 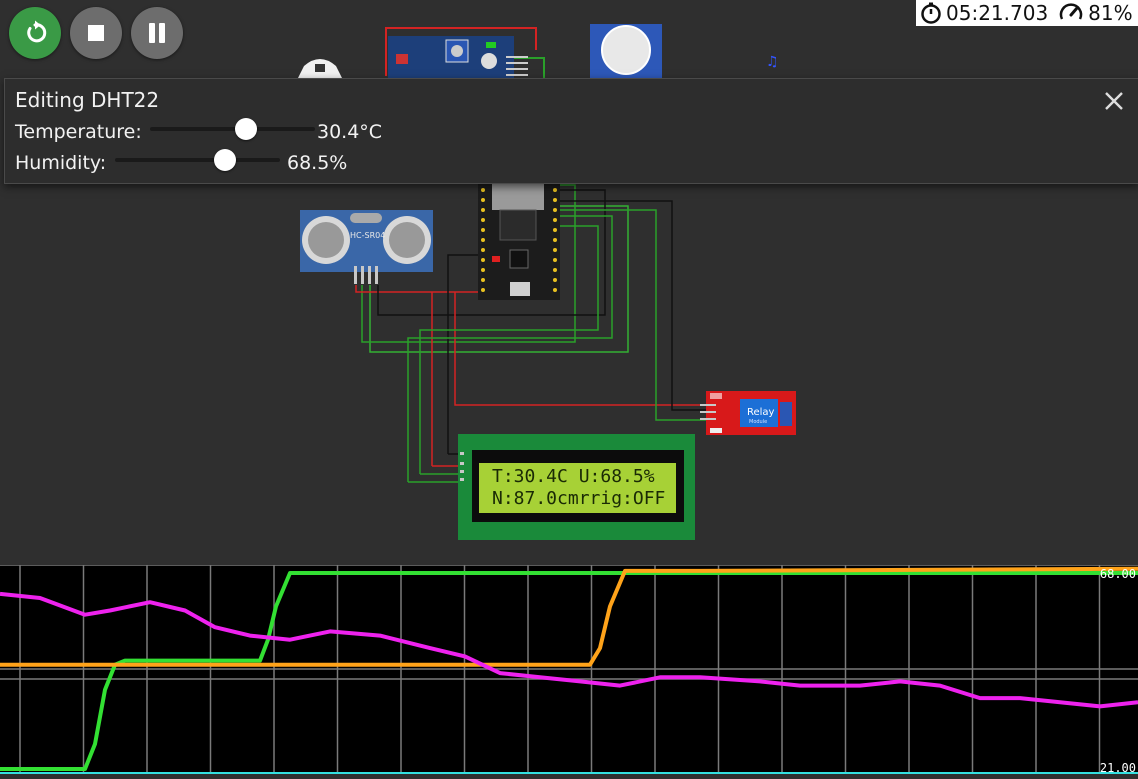 What do you see at coordinates (1117, 768) in the screenshot?
I see `plot-y-min-label: 21.00` at bounding box center [1117, 768].